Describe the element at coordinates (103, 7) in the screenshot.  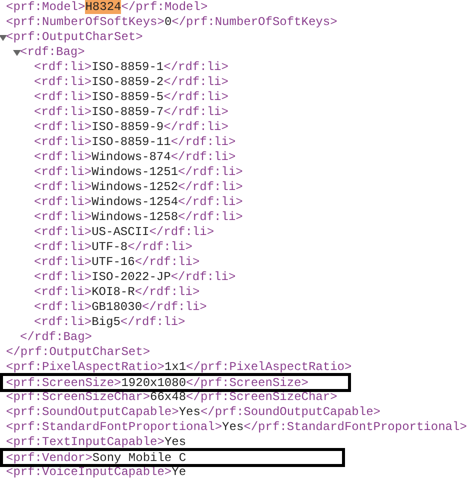
I see `xml-value: H8324` at that location.